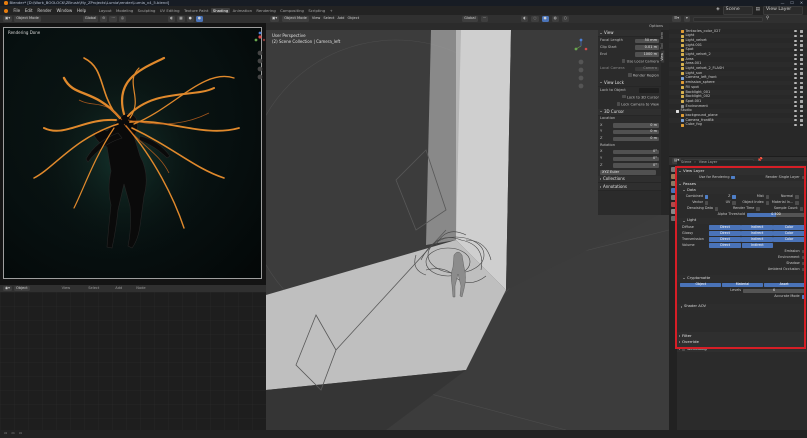 This screenshot has height=438, width=807. I want to click on maximize-icon: ☐, so click(791, 3).